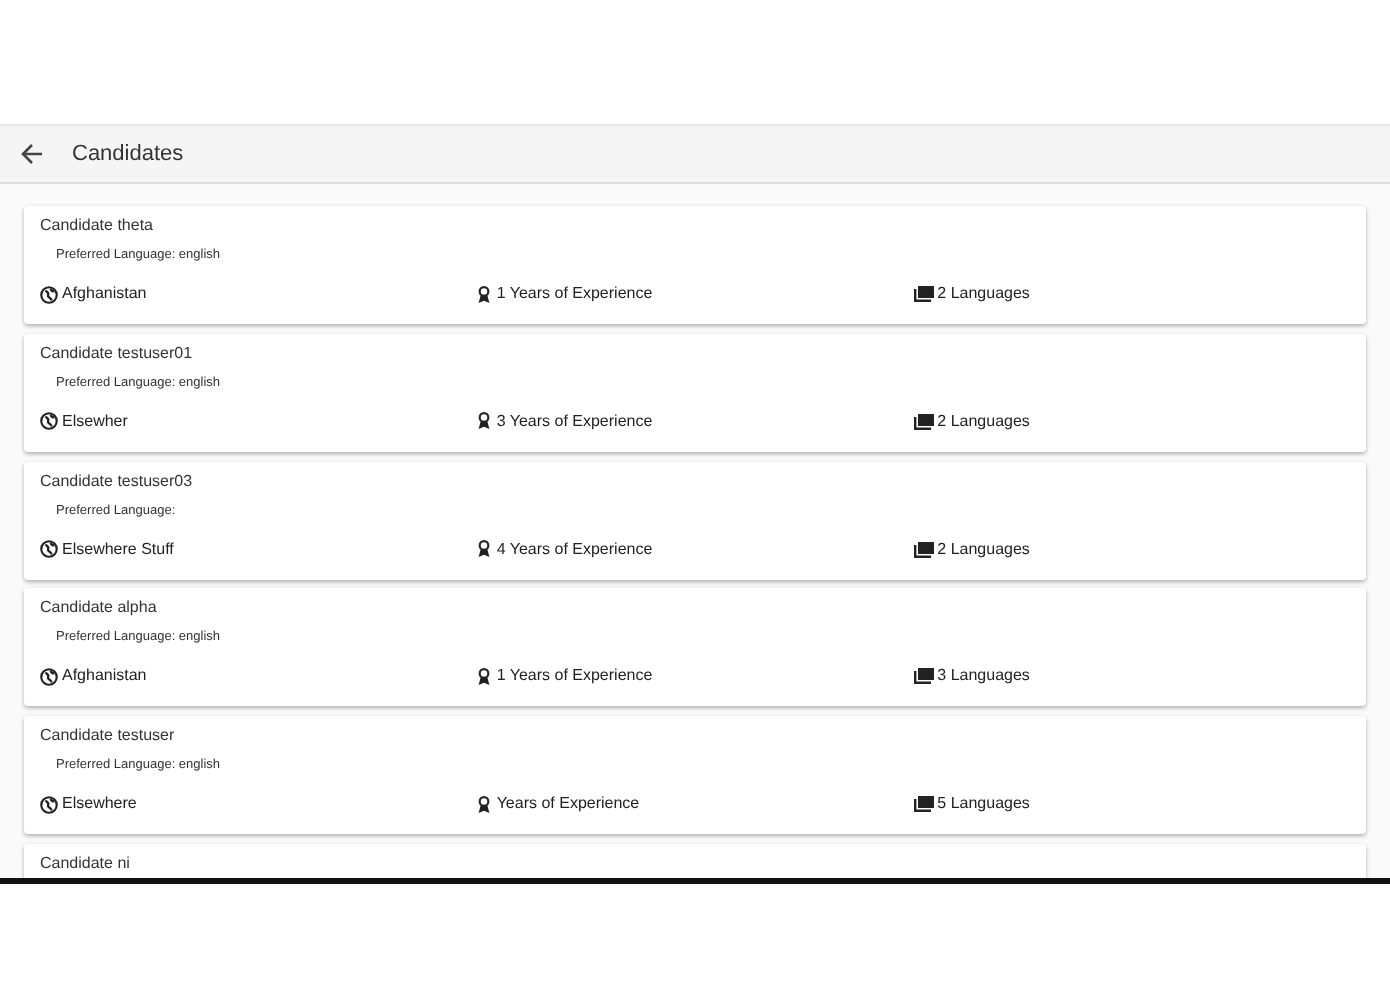  Describe the element at coordinates (574, 421) in the screenshot. I see `experience-text: 3 Years of Experience` at that location.